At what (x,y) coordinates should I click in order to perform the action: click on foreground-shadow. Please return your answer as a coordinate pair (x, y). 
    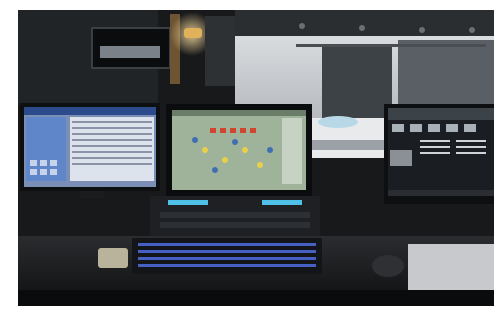
    Looking at the image, I should click on (256, 298).